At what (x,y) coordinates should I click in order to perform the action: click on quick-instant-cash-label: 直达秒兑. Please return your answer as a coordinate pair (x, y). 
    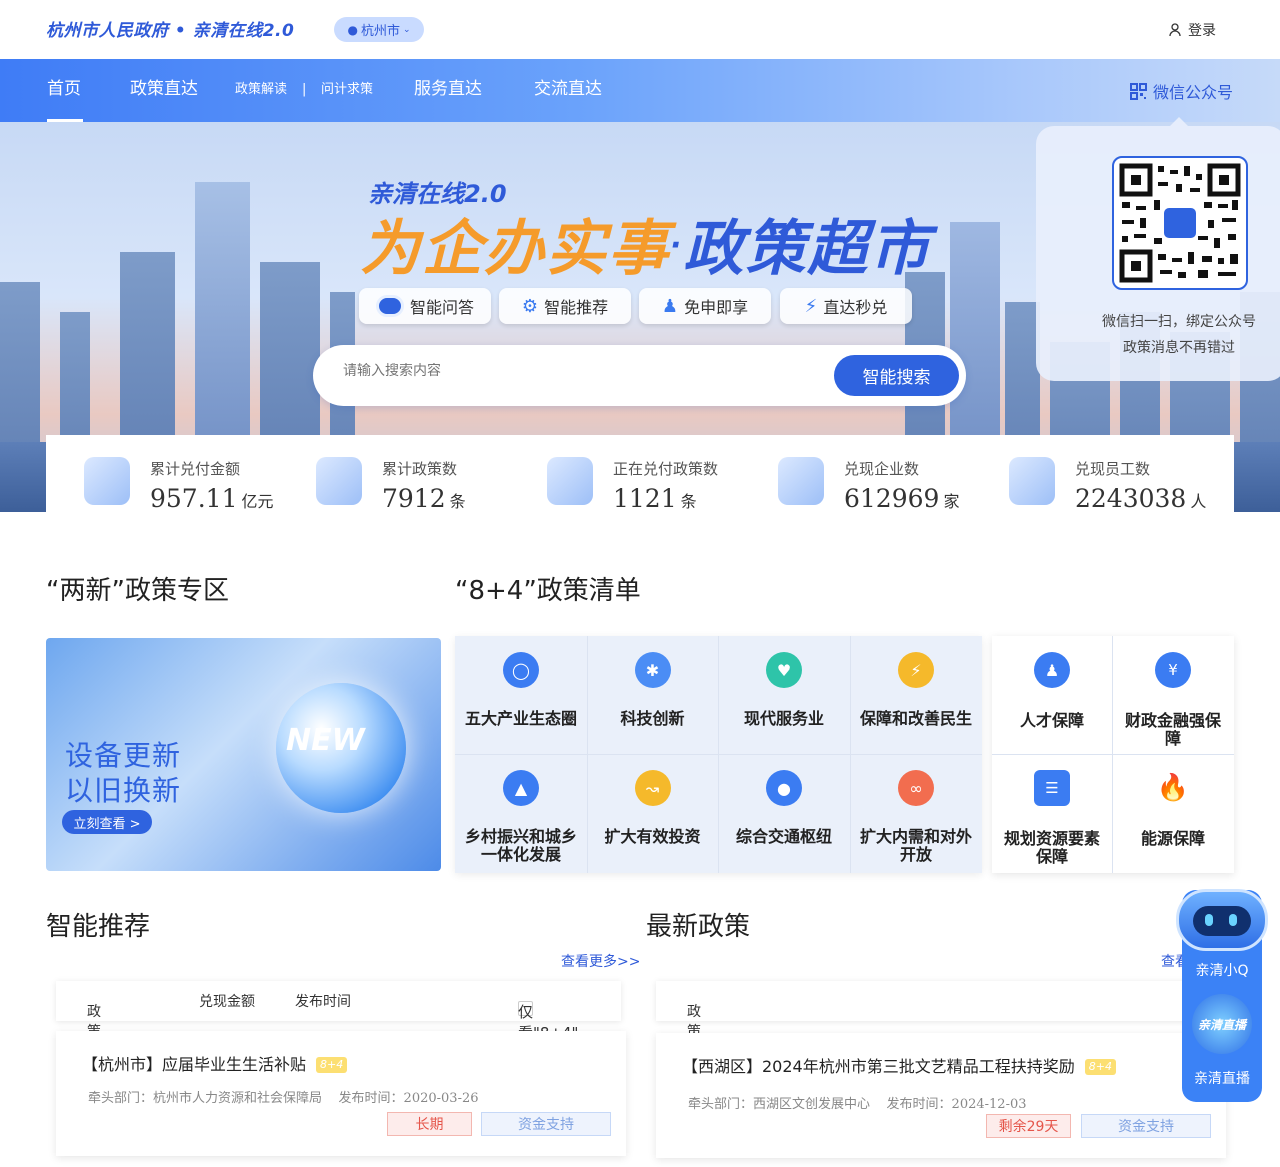
    Looking at the image, I should click on (855, 307).